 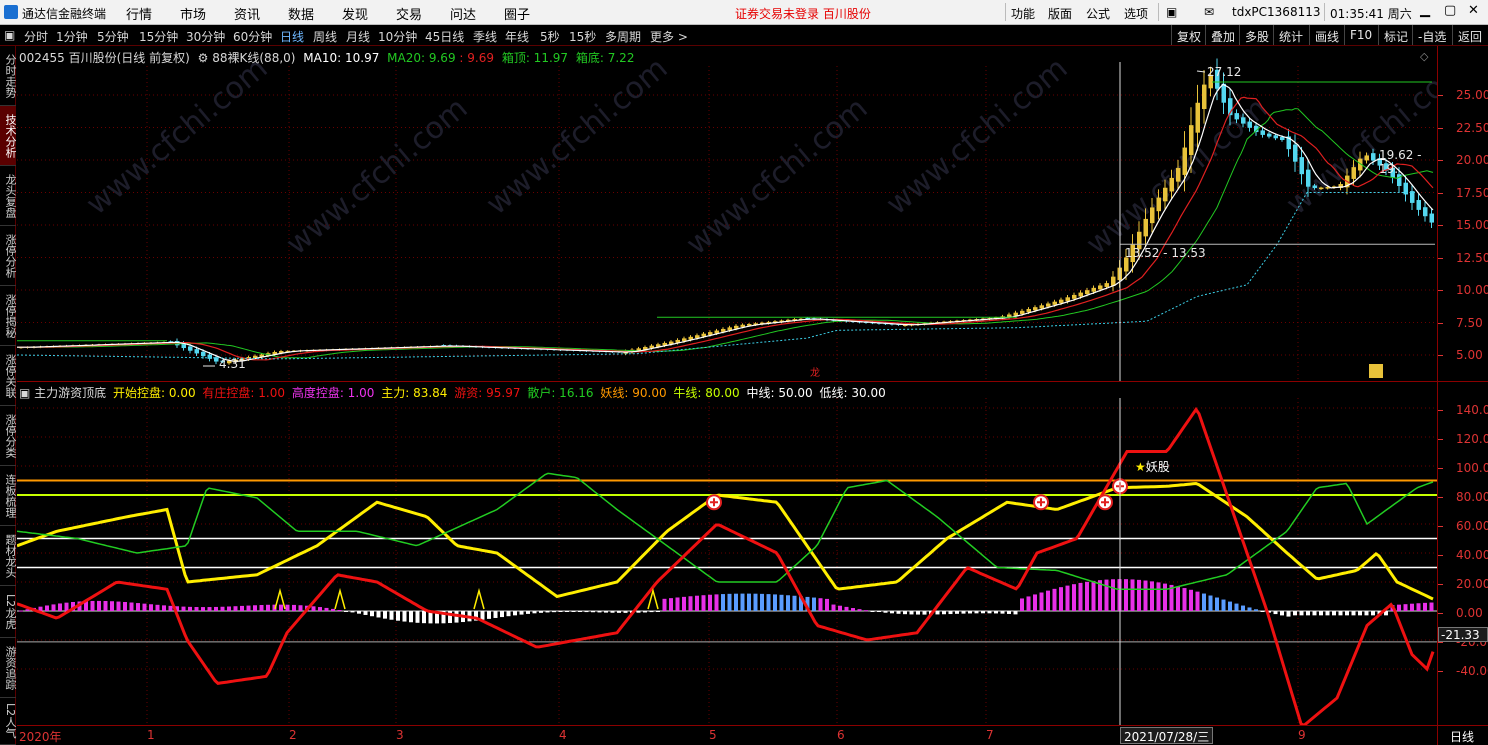 What do you see at coordinates (397, 36) in the screenshot?
I see `period-10min: 10分钟` at bounding box center [397, 36].